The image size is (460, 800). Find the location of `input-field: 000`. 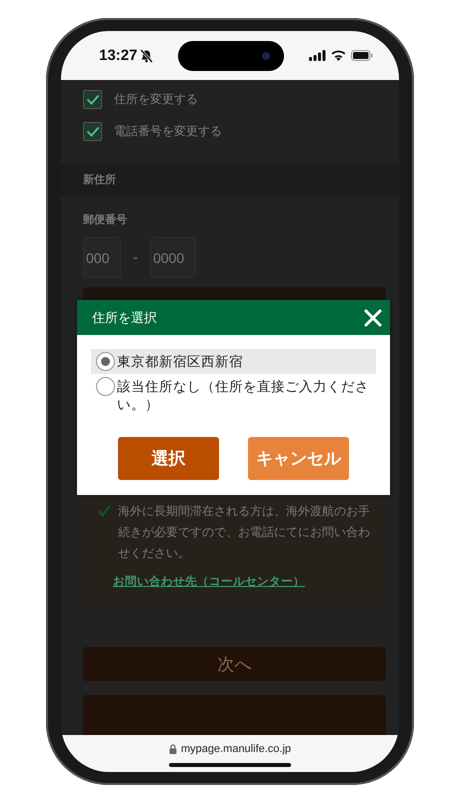

input-field: 000 is located at coordinates (102, 257).